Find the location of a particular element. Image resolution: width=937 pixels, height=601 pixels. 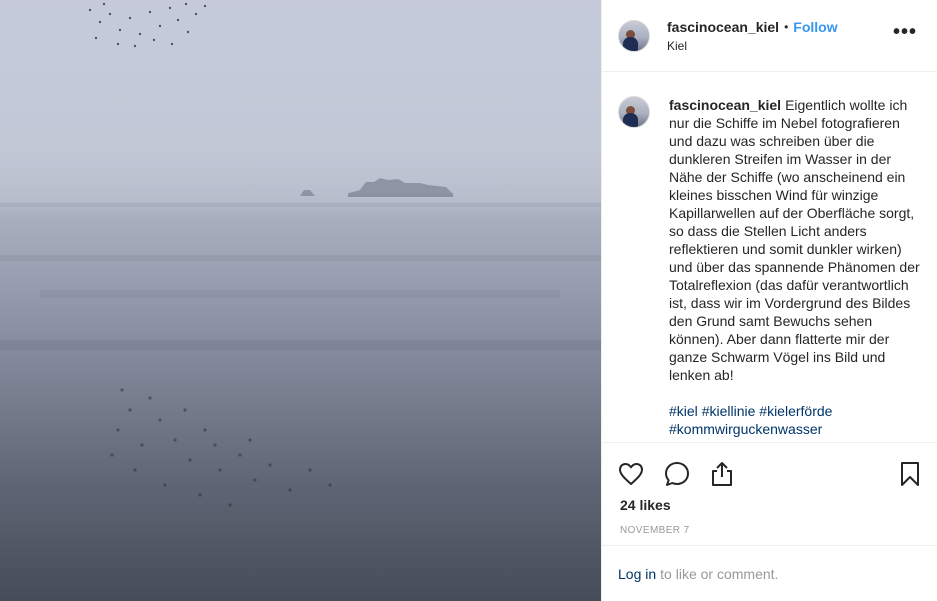

likes-count: 24 likes is located at coordinates (769, 503).